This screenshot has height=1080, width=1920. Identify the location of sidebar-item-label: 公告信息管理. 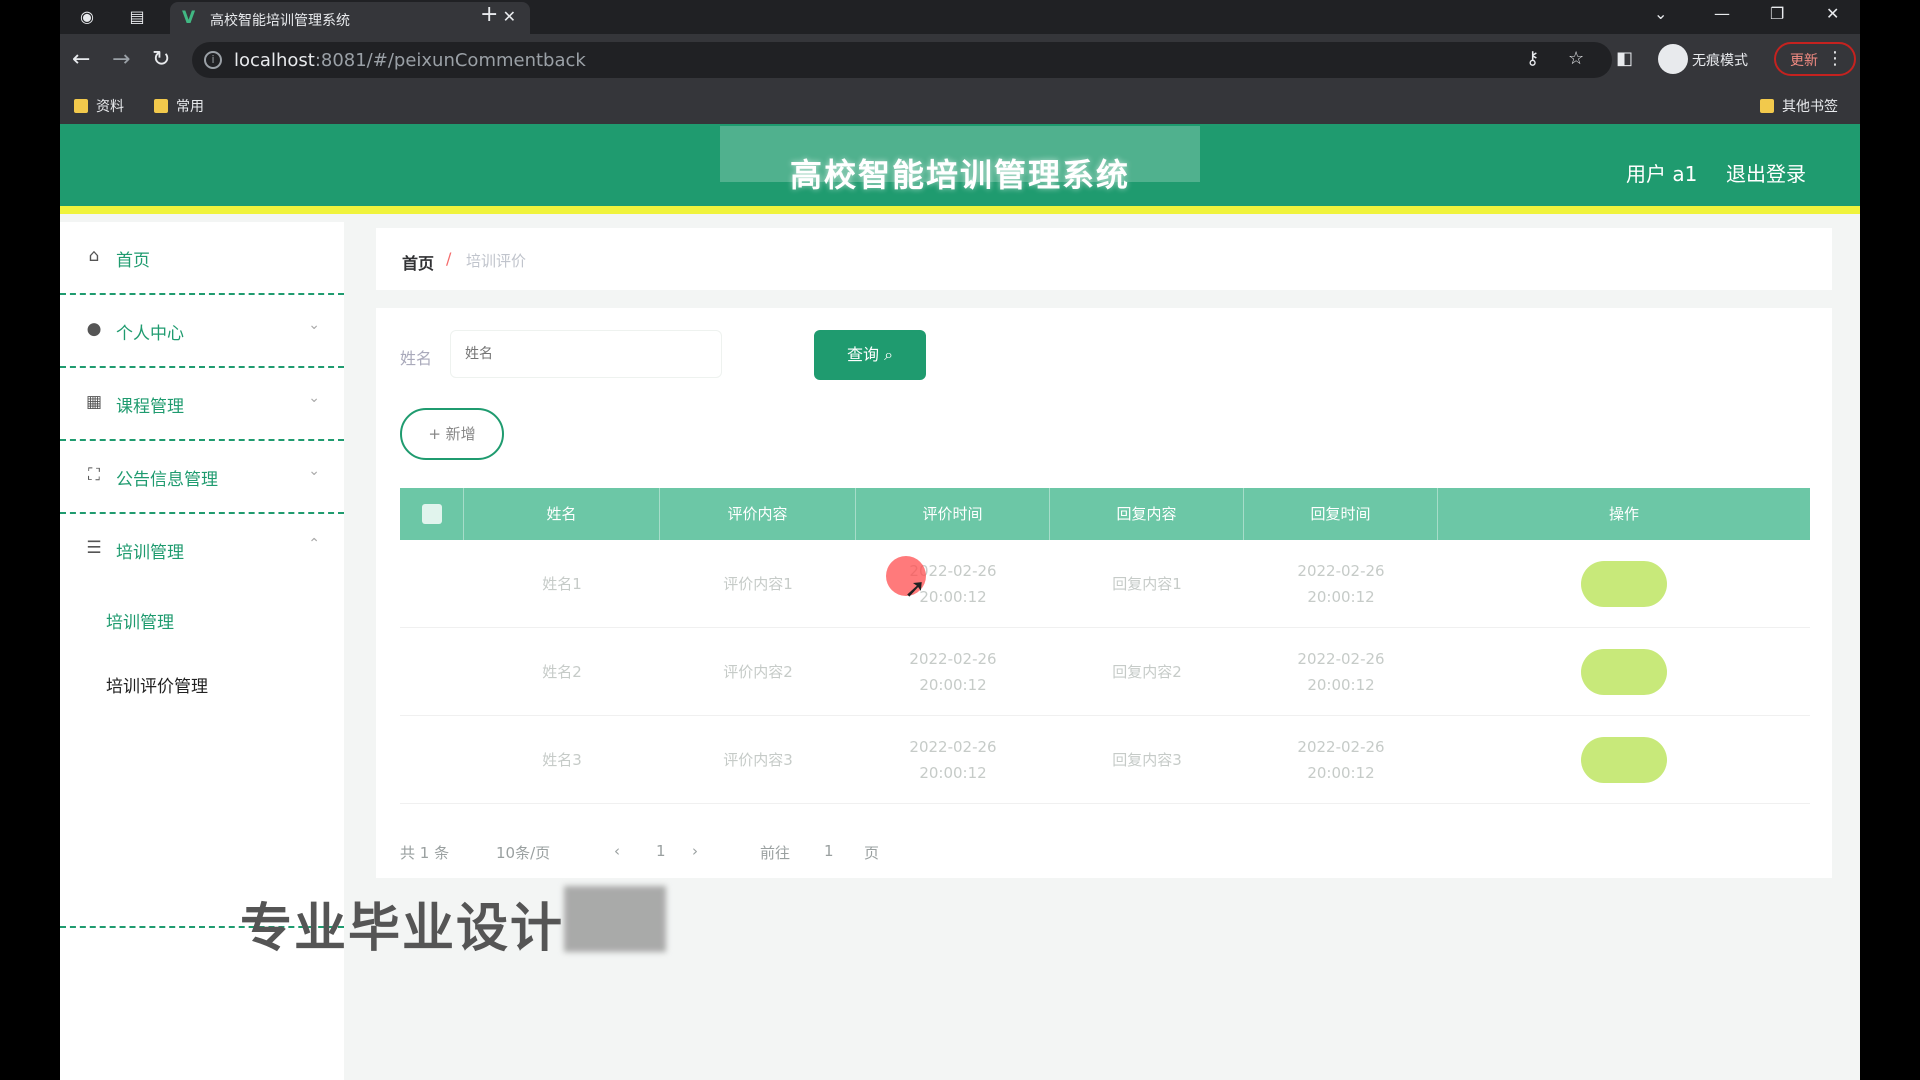
(167, 480).